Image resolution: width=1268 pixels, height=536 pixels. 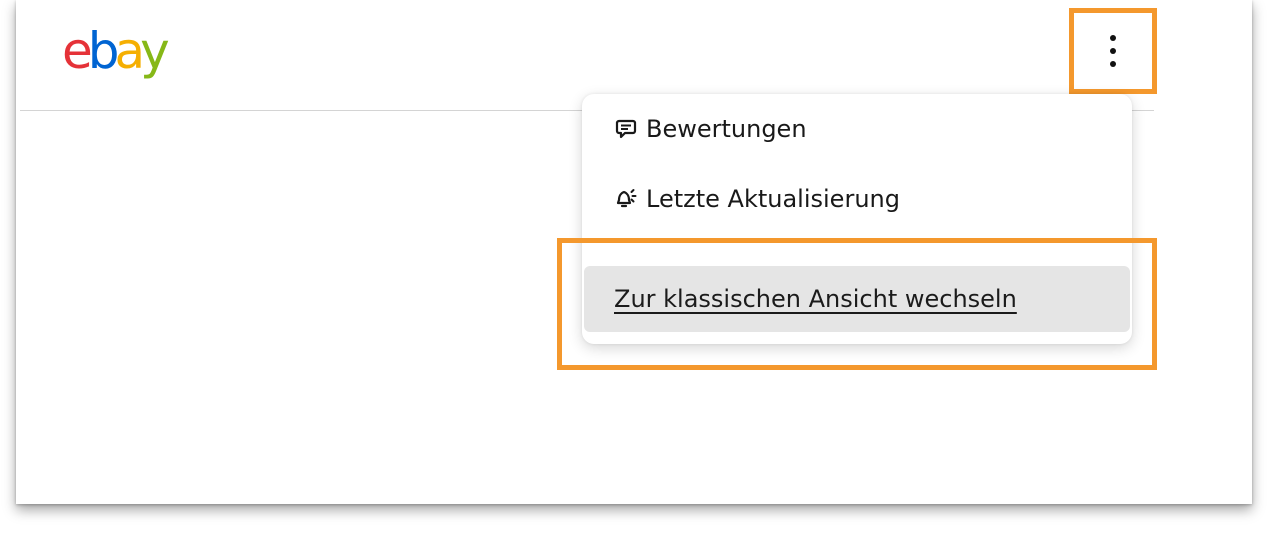 I want to click on menu-item-label: Letzte Aktualisierung, so click(x=773, y=199).